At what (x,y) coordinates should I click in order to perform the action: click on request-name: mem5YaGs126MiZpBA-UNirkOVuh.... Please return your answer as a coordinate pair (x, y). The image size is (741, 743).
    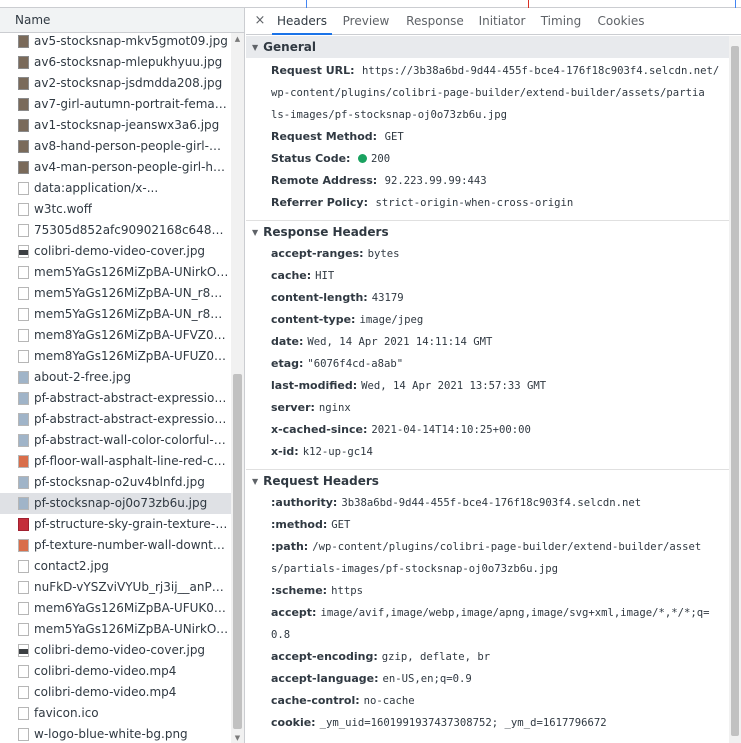
    Looking at the image, I should click on (132, 629).